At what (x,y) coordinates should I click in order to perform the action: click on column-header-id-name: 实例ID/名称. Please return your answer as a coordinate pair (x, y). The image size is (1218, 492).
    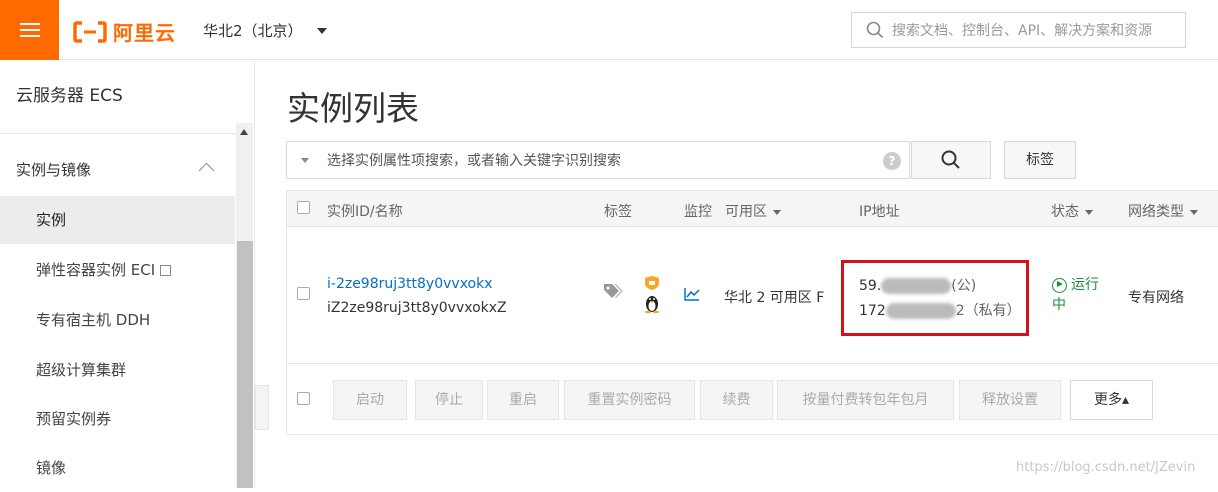
    Looking at the image, I should click on (365, 212).